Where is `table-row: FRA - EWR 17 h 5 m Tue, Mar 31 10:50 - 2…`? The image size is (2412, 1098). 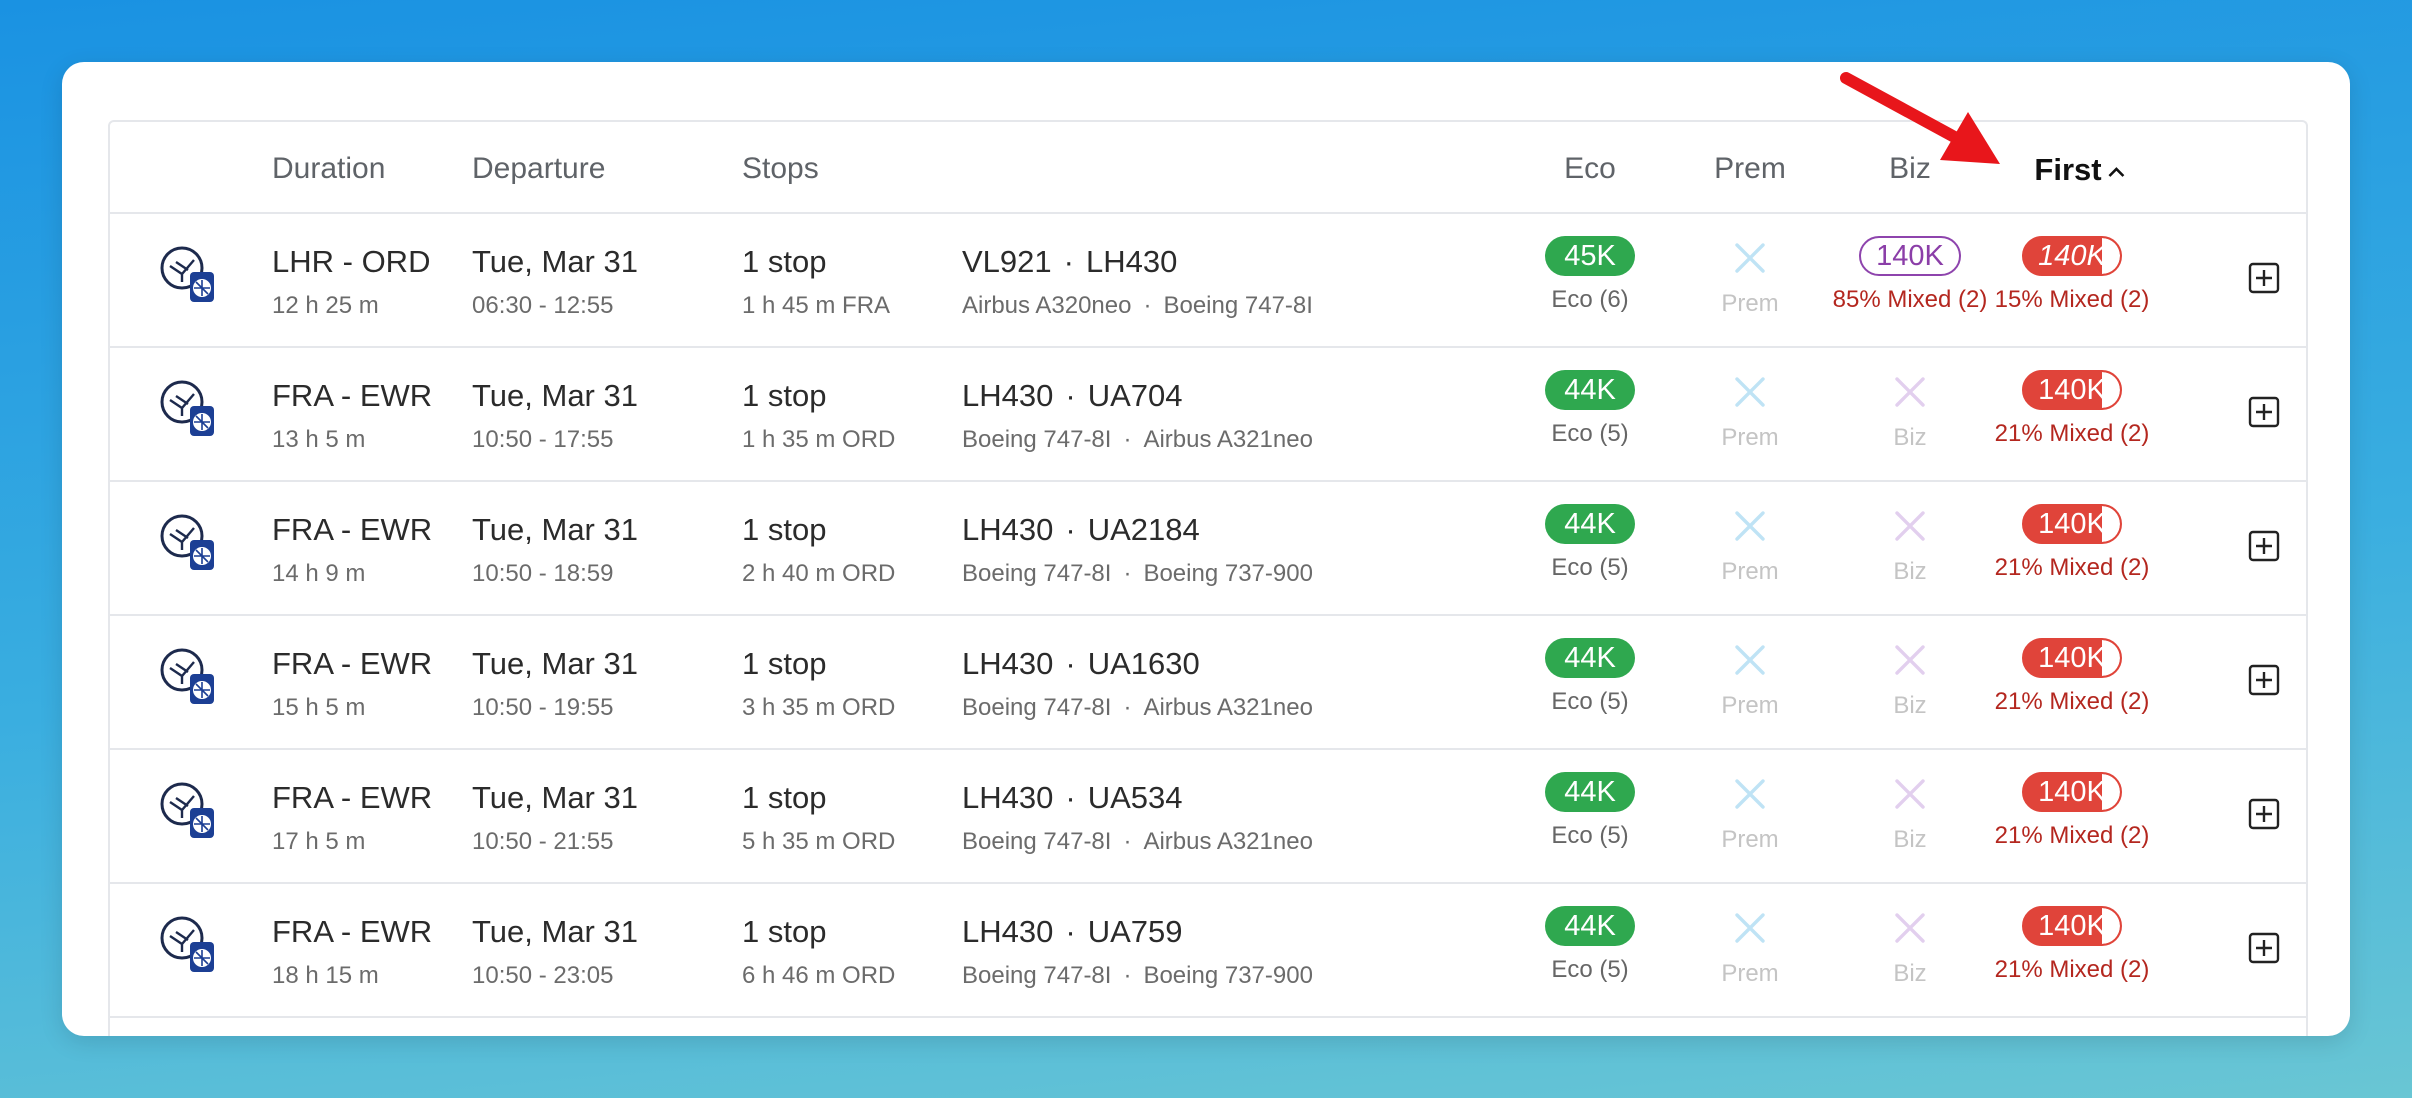 table-row: FRA - EWR 17 h 5 m Tue, Mar 31 10:50 - 2… is located at coordinates (1208, 817).